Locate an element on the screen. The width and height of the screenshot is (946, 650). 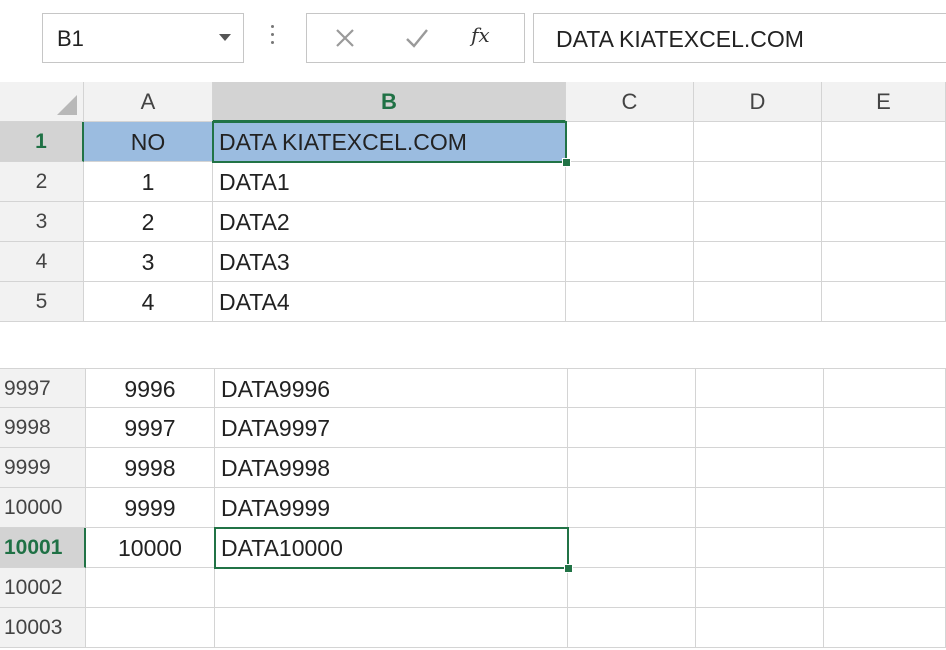
cell-a9999: 9998 is located at coordinates (150, 468).